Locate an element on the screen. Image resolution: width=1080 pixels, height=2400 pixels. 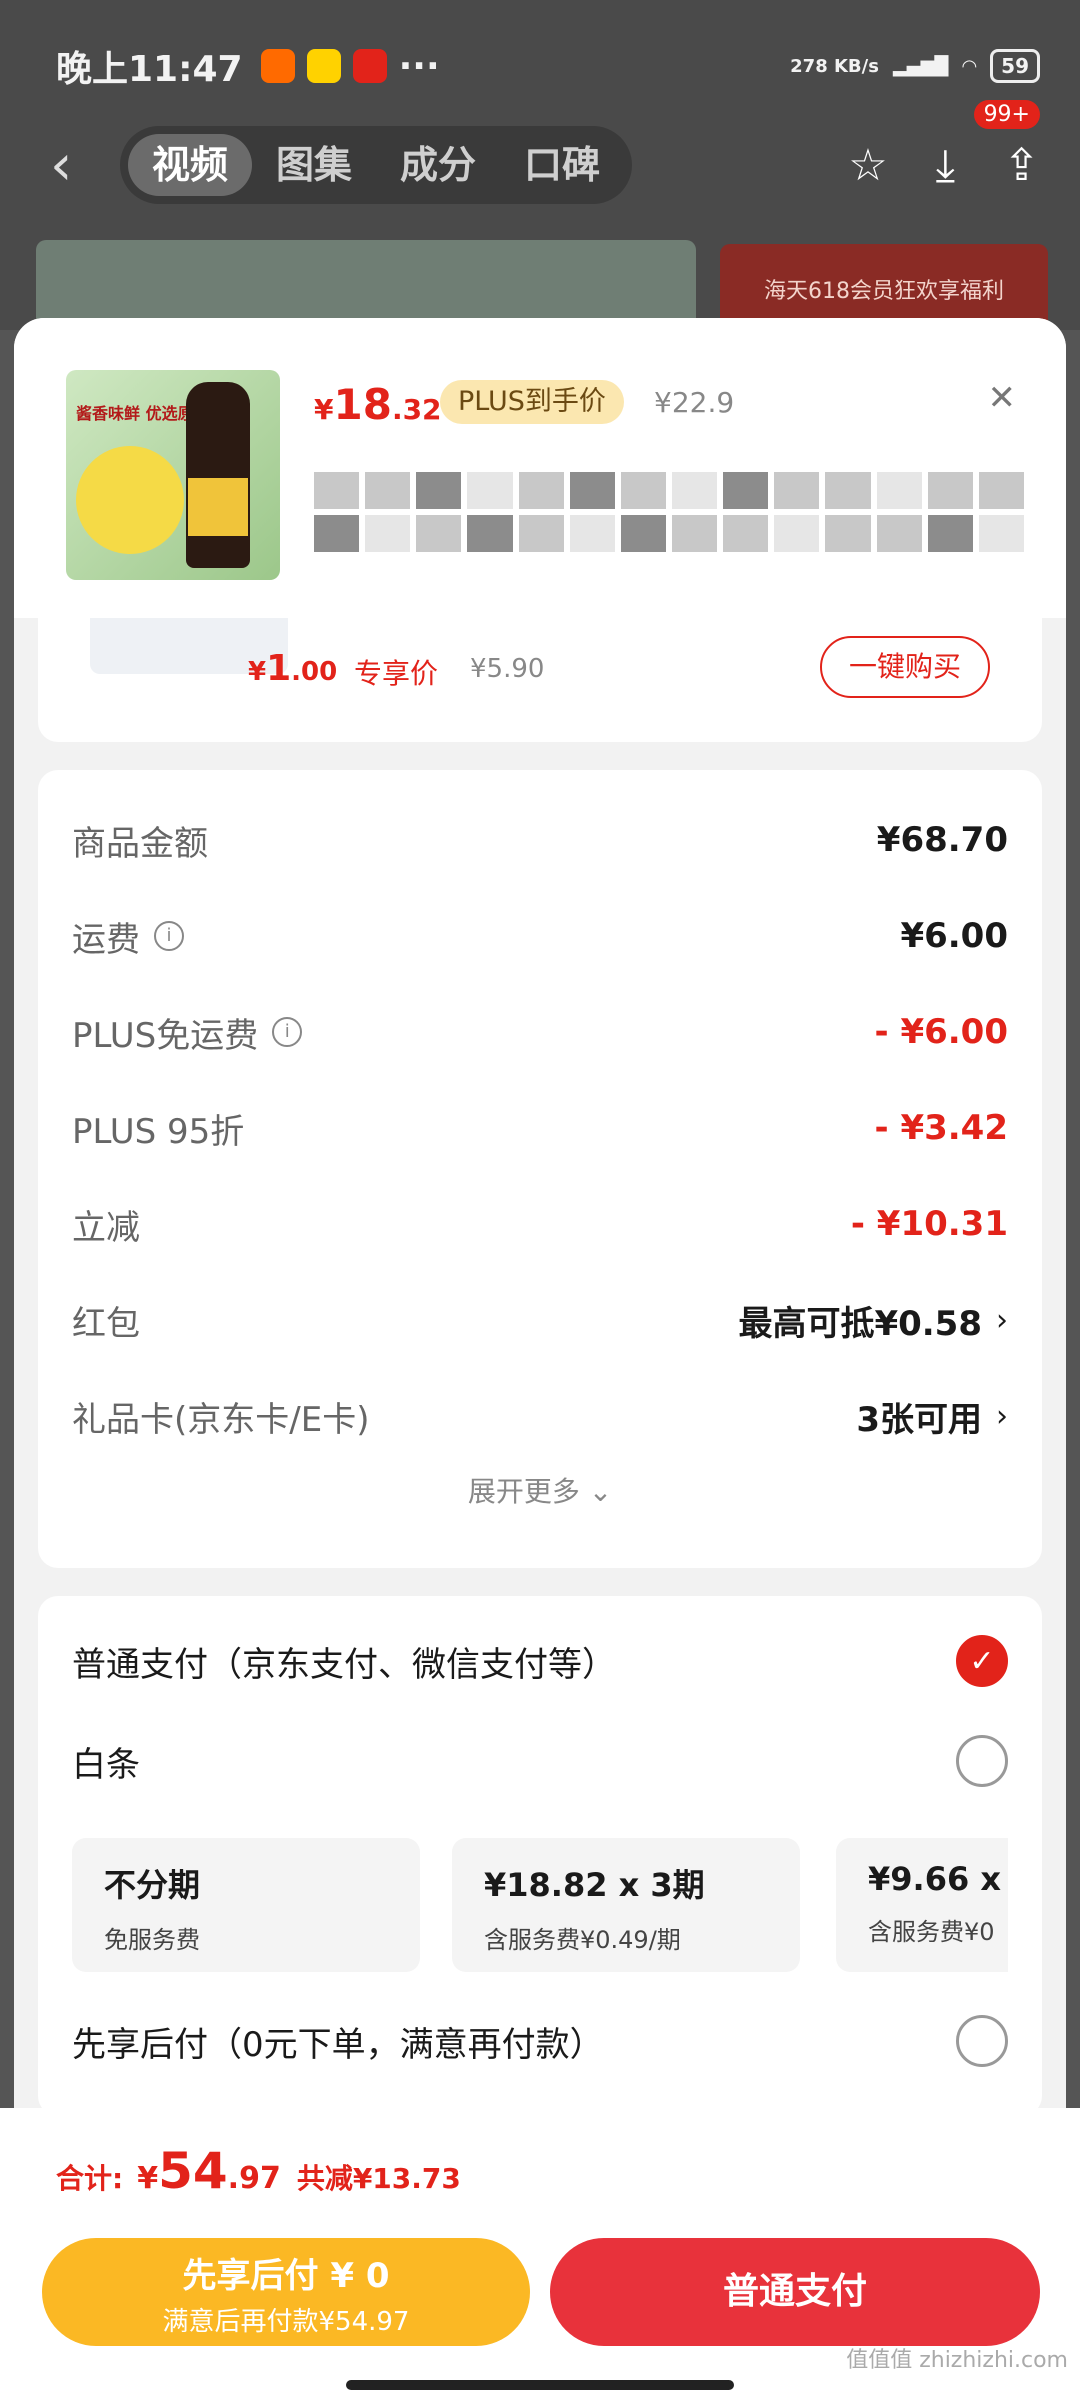
product-image: 酱香味鲜 优选原料 is located at coordinates (173, 475).